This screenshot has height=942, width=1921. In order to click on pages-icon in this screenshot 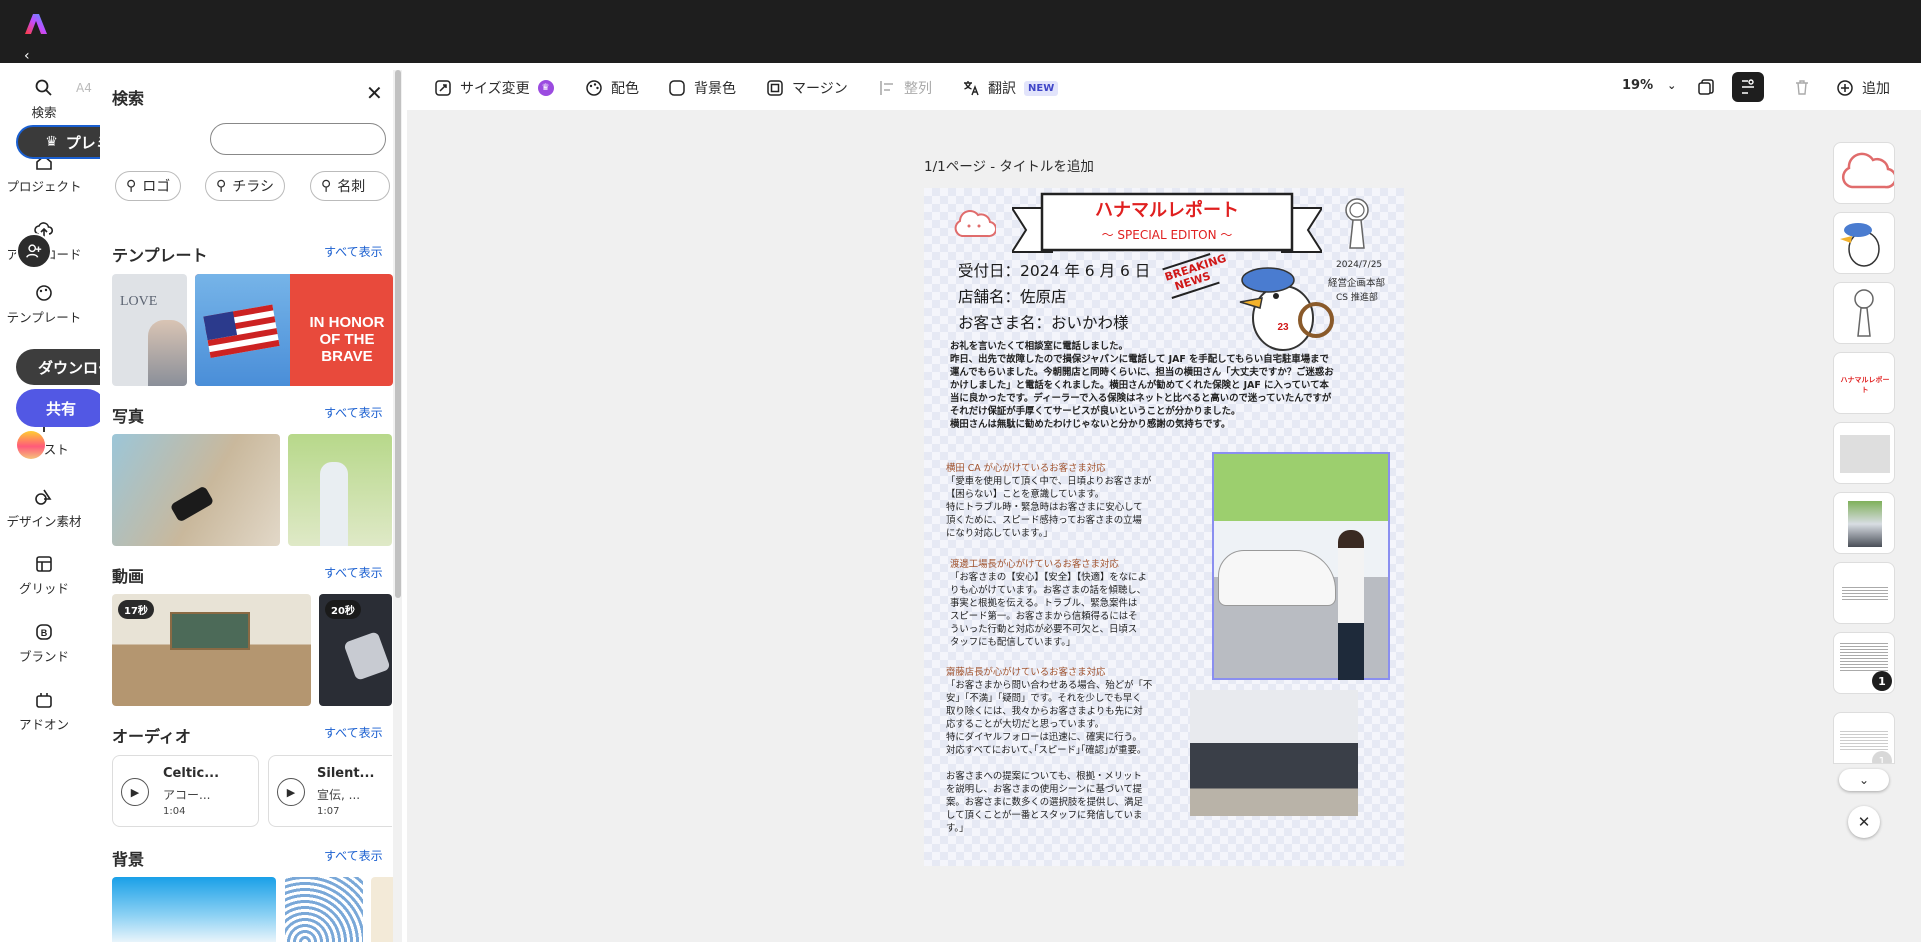, I will do `click(1706, 87)`.